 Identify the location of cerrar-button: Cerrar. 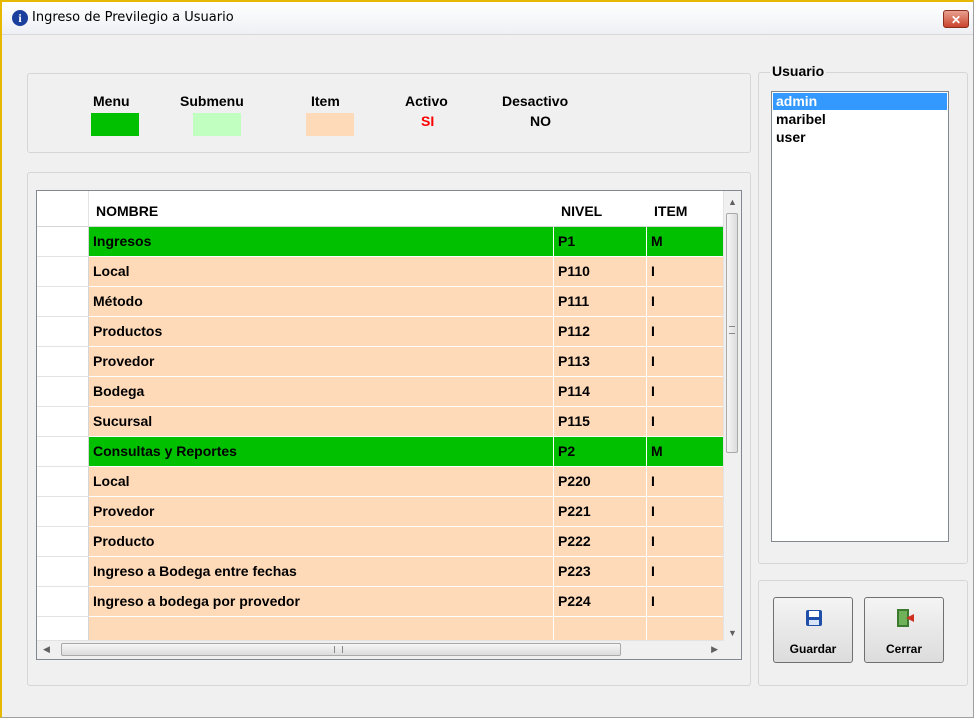
(904, 630).